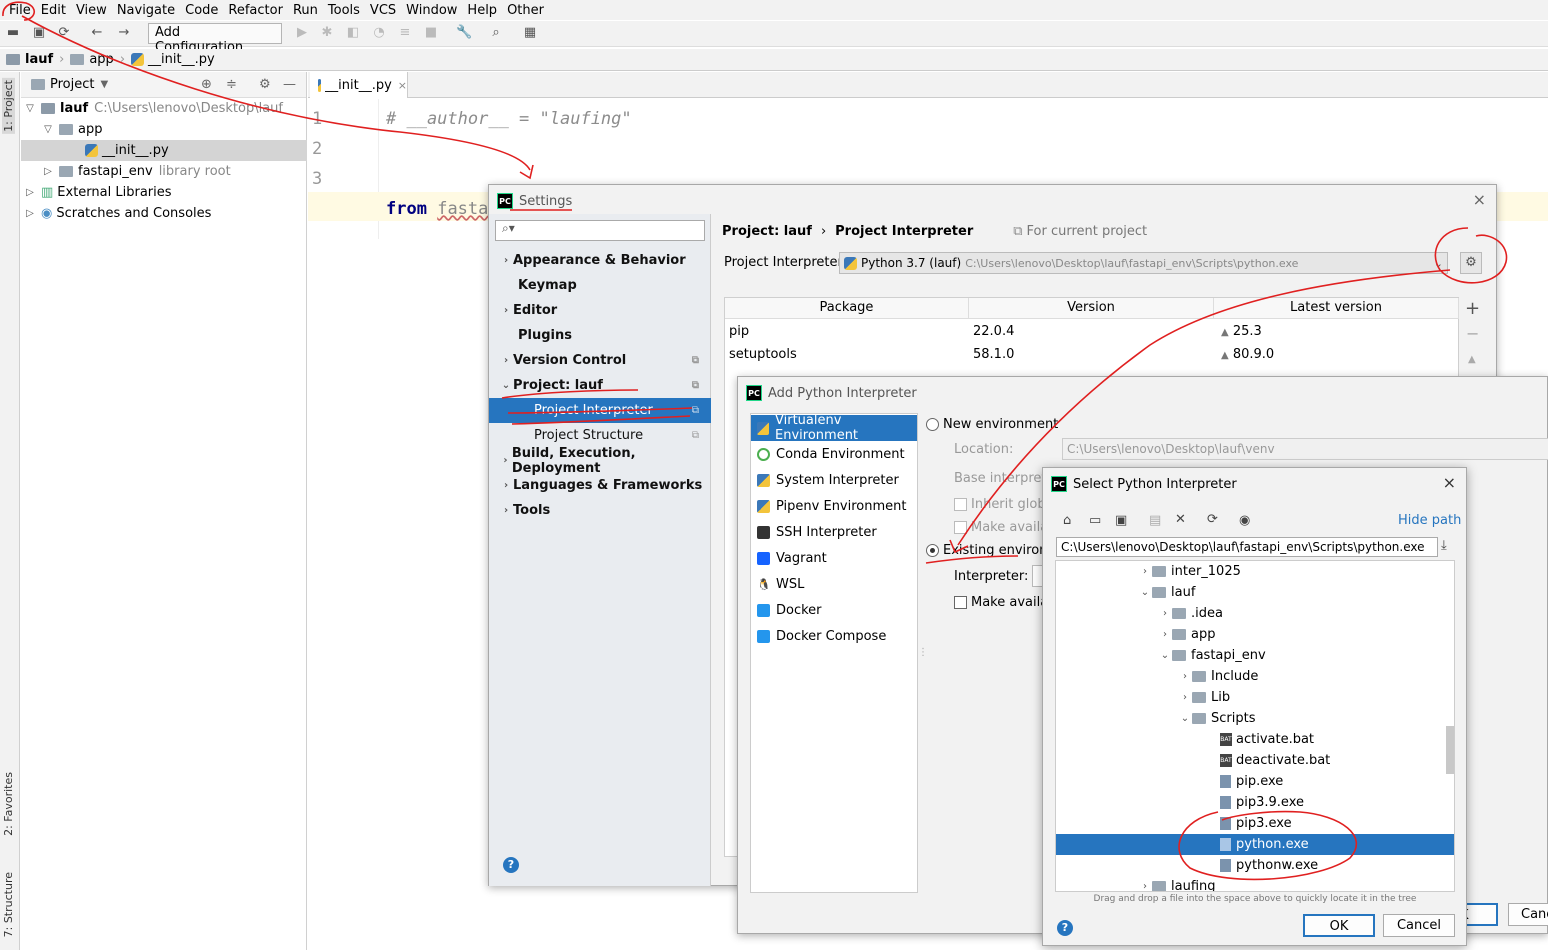 The height and width of the screenshot is (950, 1548). I want to click on file-tree-item: › inter_1025, so click(1255, 571).